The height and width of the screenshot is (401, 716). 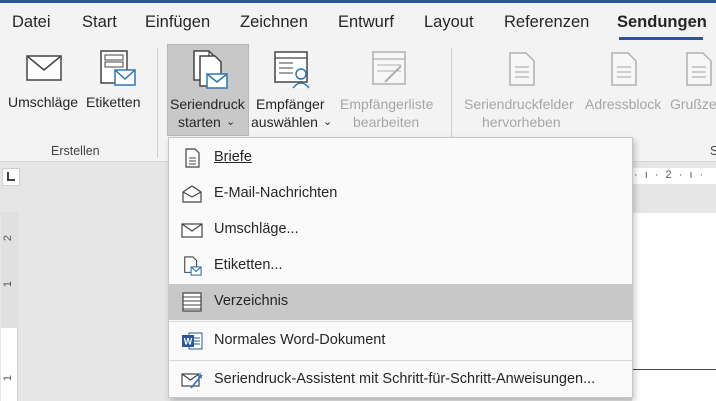 I want to click on empfaenger-auswaehlen-button: Empfänger auswählen ⌄, so click(x=293, y=90).